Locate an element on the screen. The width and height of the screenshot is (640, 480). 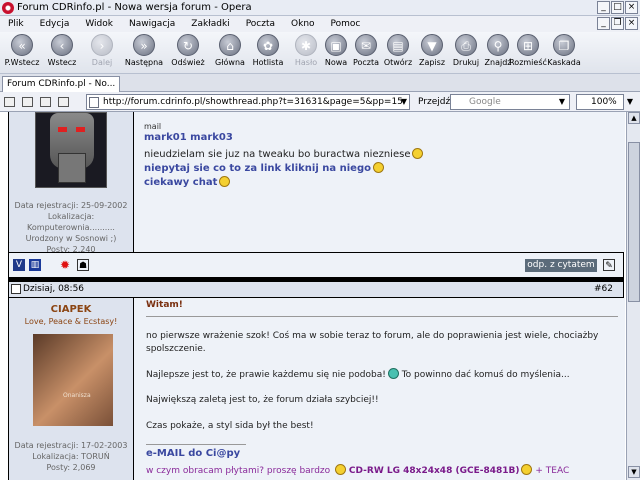
minimize-button: _ is located at coordinates (603, 7).